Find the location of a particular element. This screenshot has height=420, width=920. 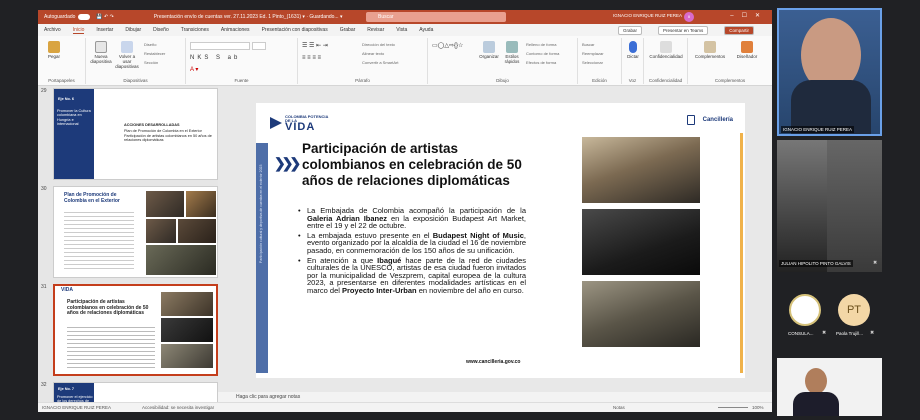

participant-name: JULIAN HIPOLITO PINTO GALVIS is located at coordinates (816, 263).